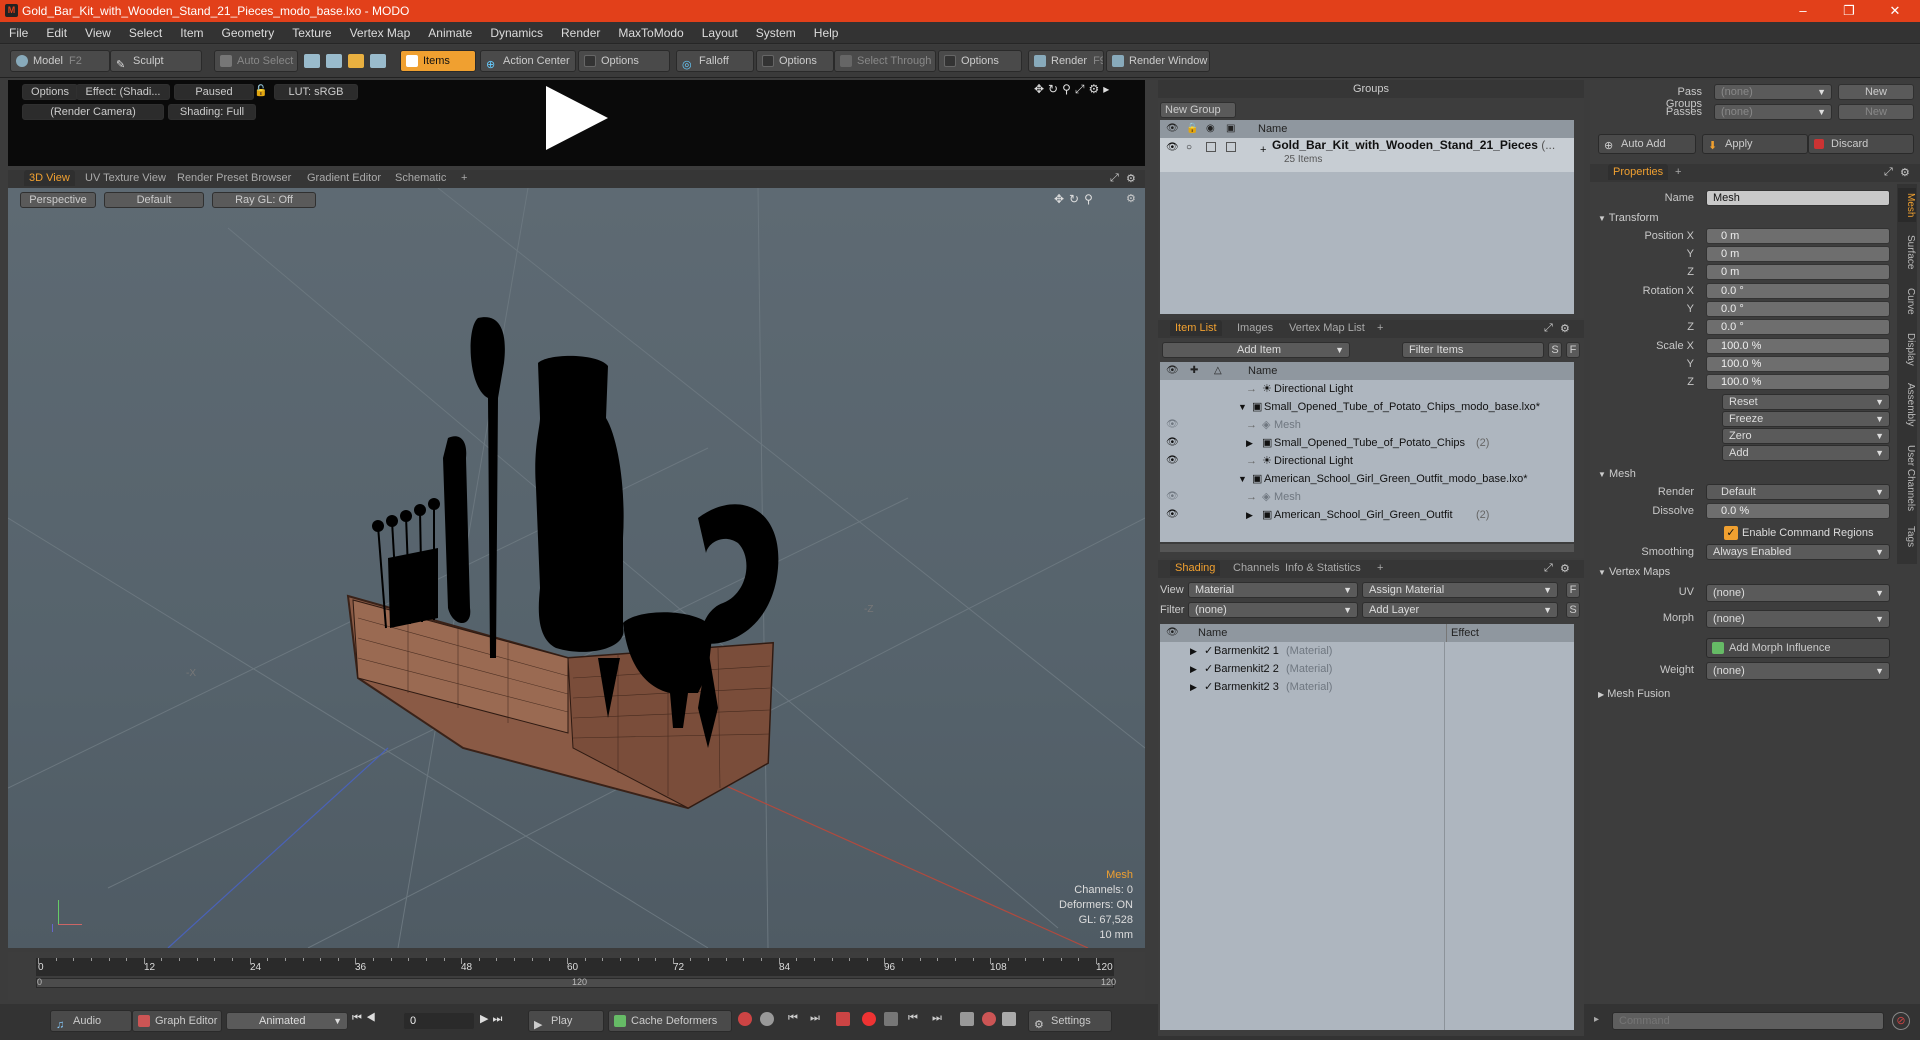 The width and height of the screenshot is (1920, 1040). I want to click on side-tab-display: Display, so click(1907, 349).